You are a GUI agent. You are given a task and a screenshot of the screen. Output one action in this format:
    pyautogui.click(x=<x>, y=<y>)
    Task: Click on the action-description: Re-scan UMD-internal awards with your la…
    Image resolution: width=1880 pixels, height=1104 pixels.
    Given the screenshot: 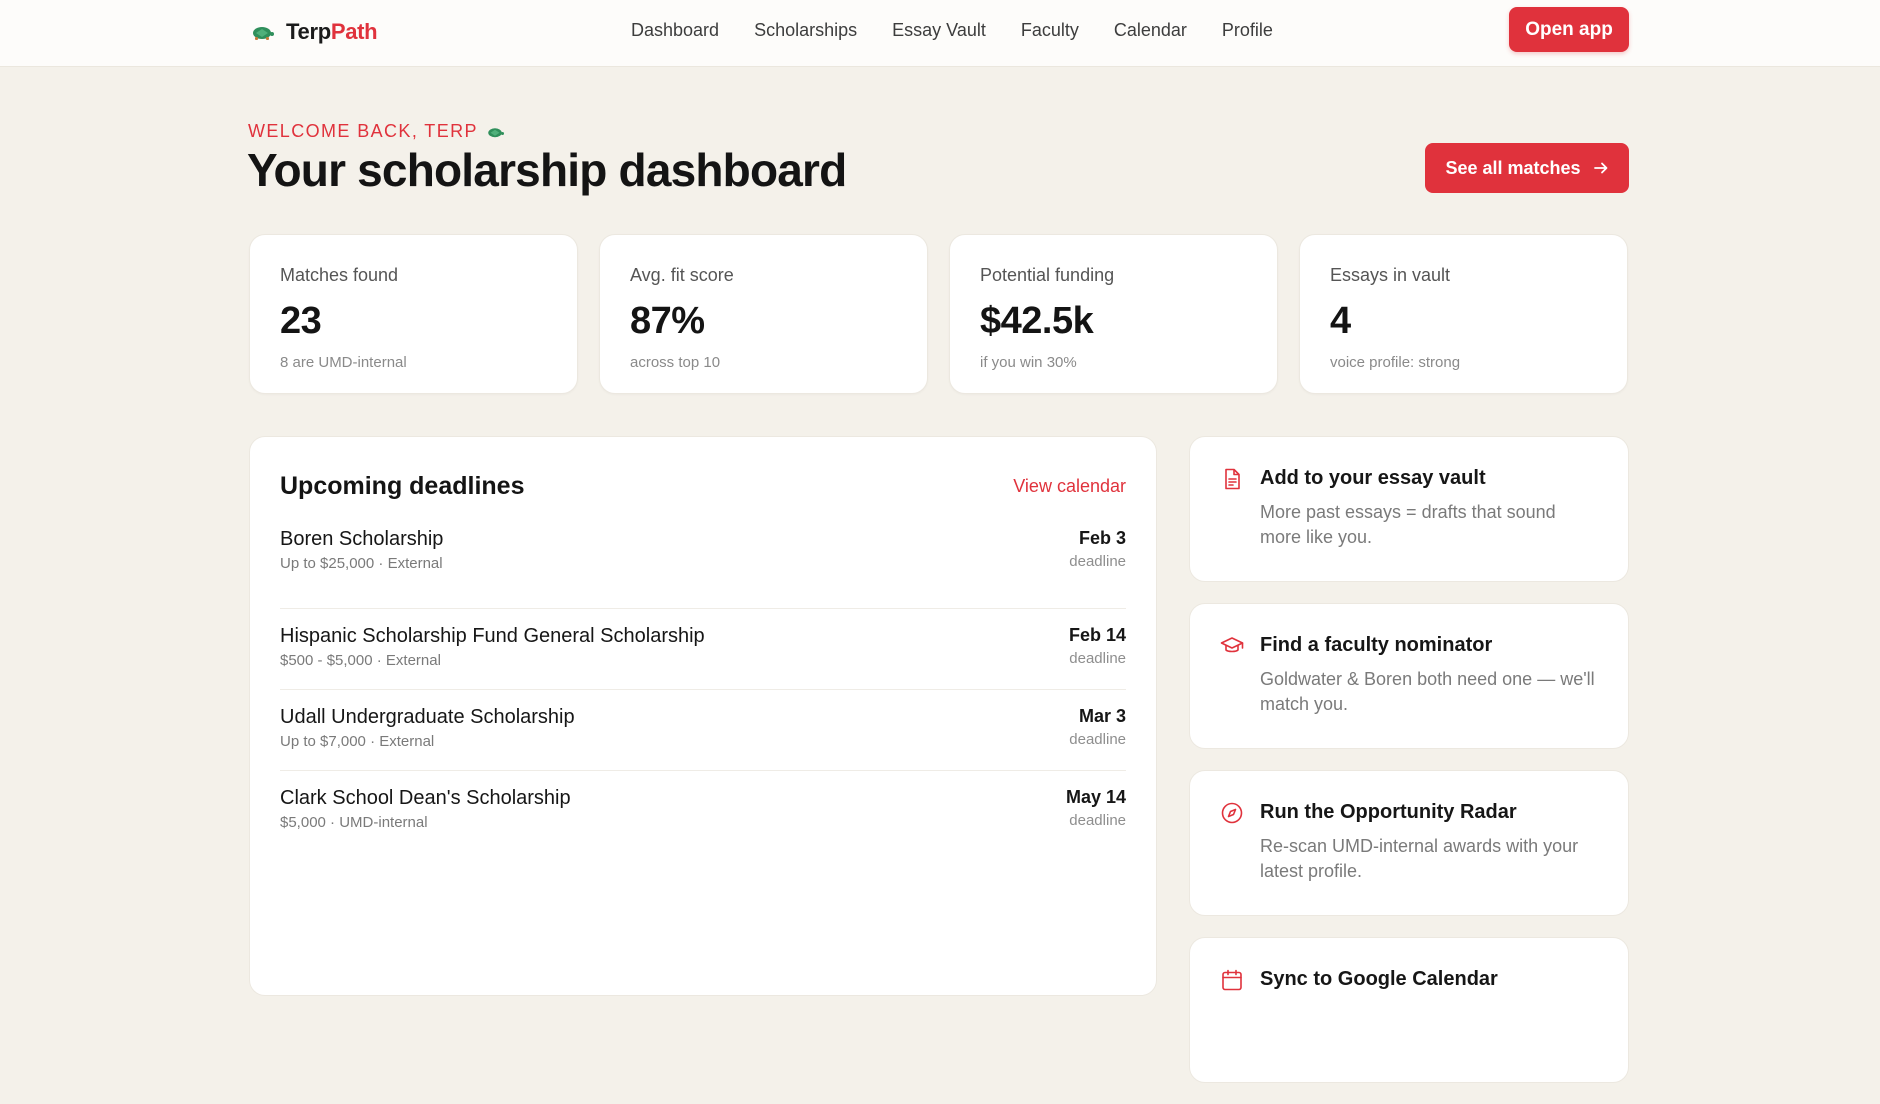 What is the action you would take?
    pyautogui.click(x=1419, y=858)
    